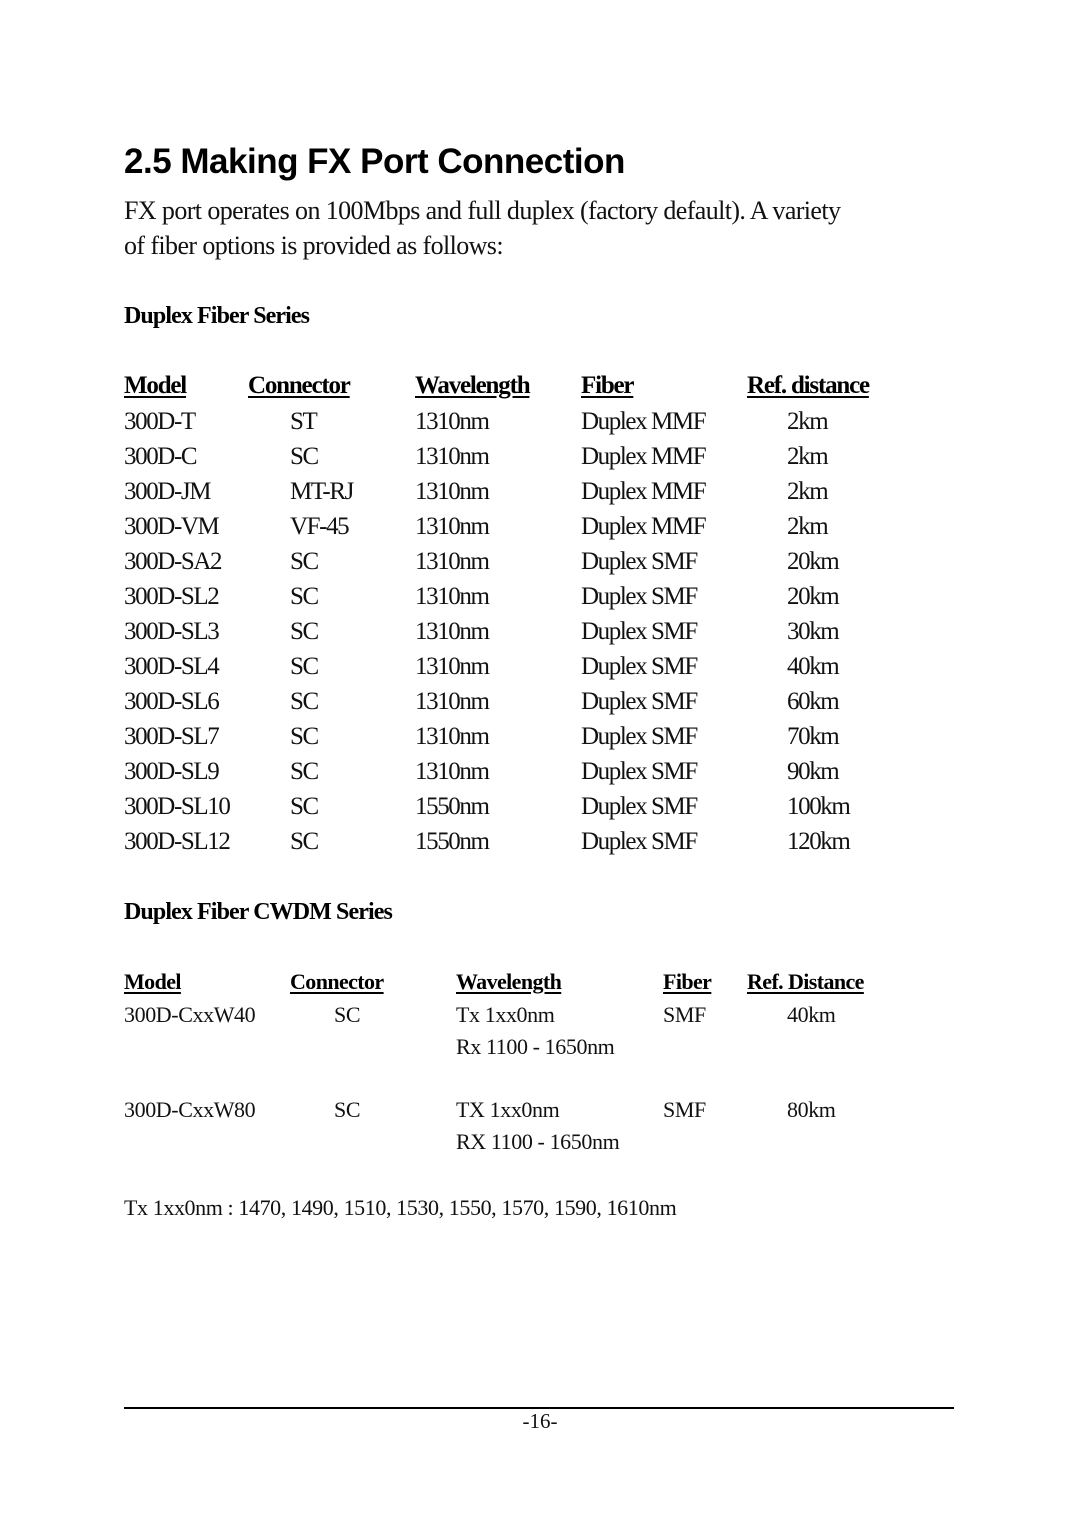 The height and width of the screenshot is (1532, 1080). What do you see at coordinates (337, 981) in the screenshot?
I see `cwdm-header-connector: Connector` at bounding box center [337, 981].